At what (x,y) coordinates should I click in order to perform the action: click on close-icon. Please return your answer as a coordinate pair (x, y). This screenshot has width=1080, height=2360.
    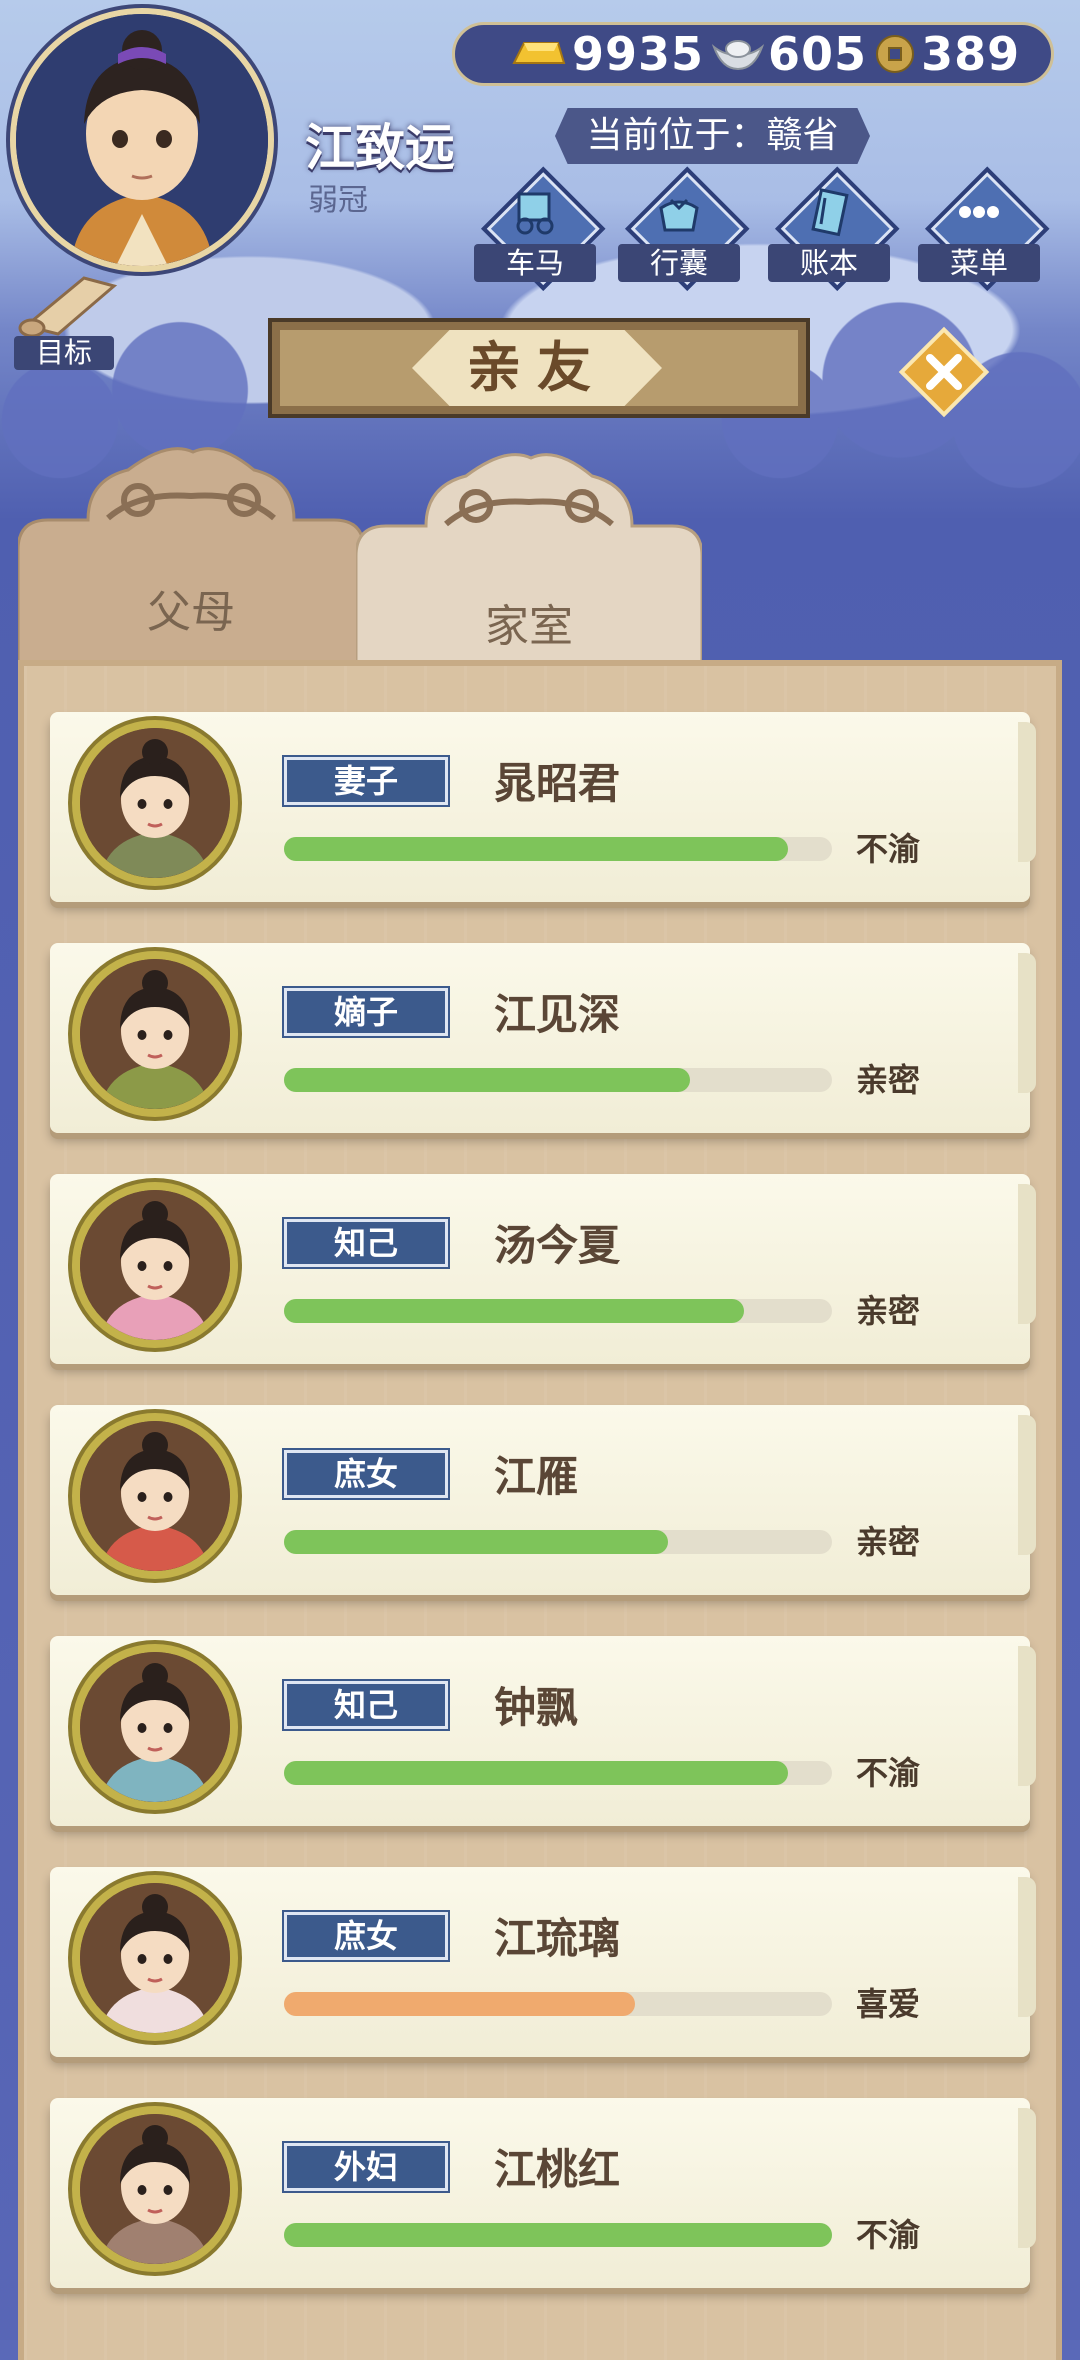
    Looking at the image, I should click on (944, 372).